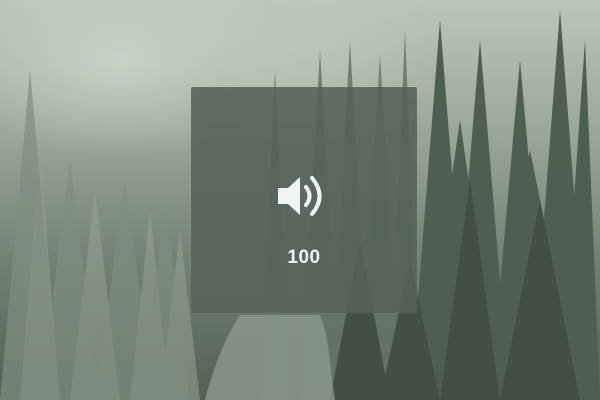 Image resolution: width=600 pixels, height=400 pixels. Describe the element at coordinates (304, 257) in the screenshot. I see `volume-level-value: 100` at that location.